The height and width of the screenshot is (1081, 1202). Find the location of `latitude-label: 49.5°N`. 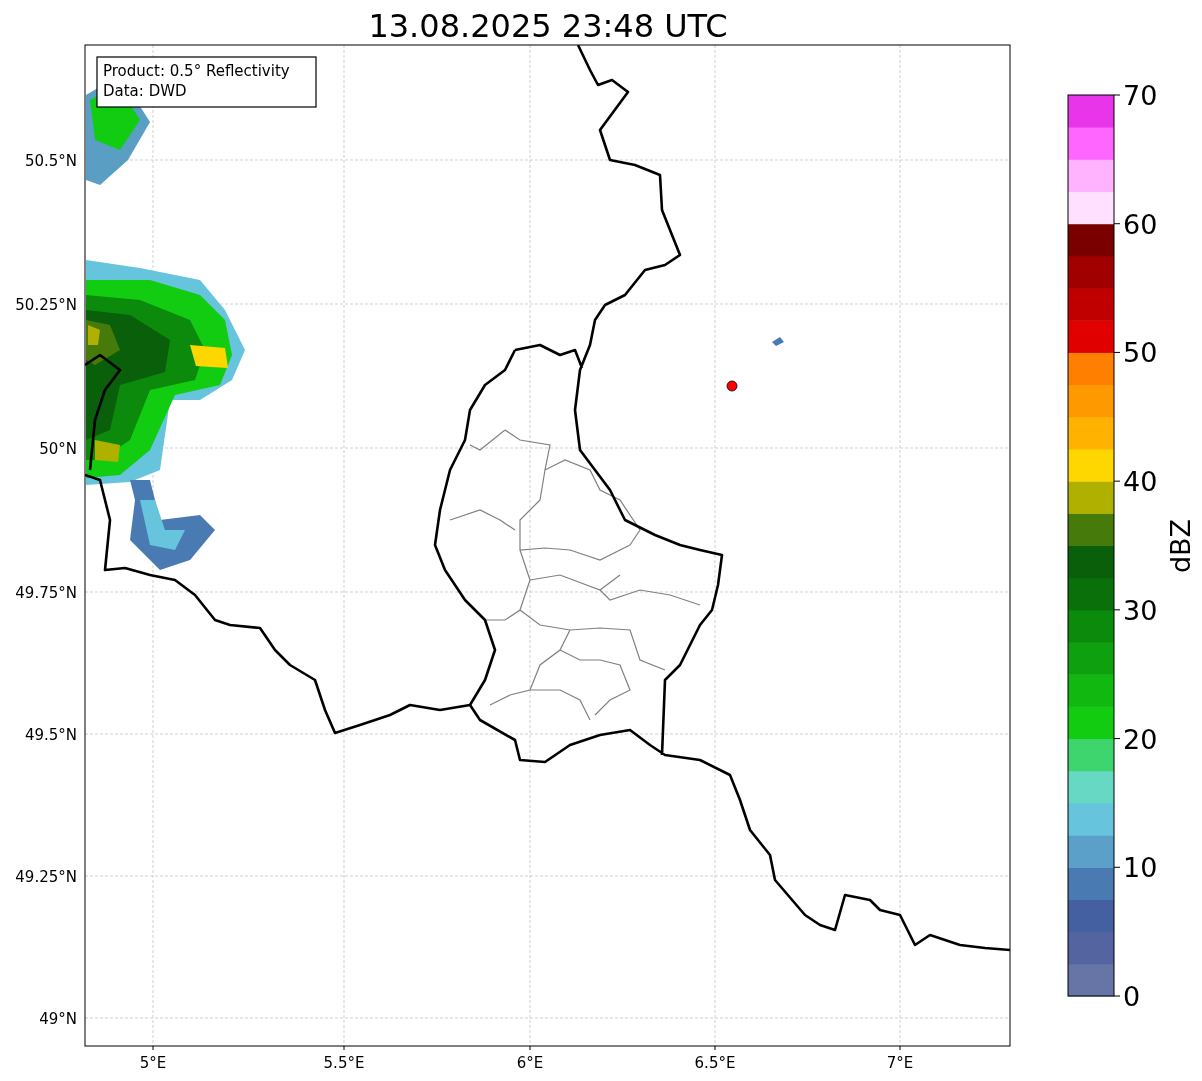

latitude-label: 49.5°N is located at coordinates (50, 735).